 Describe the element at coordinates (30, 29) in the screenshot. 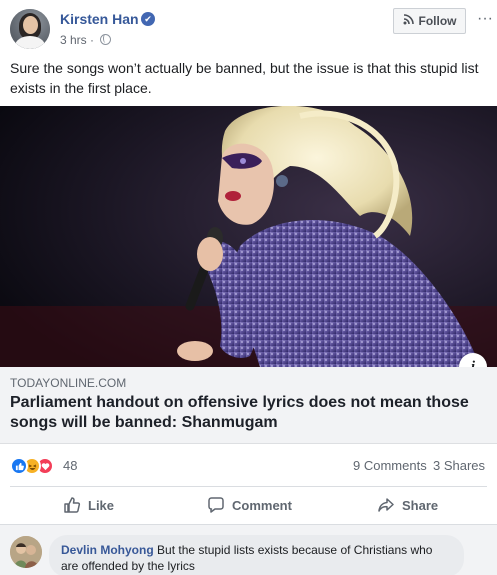

I see `author-avatar` at that location.